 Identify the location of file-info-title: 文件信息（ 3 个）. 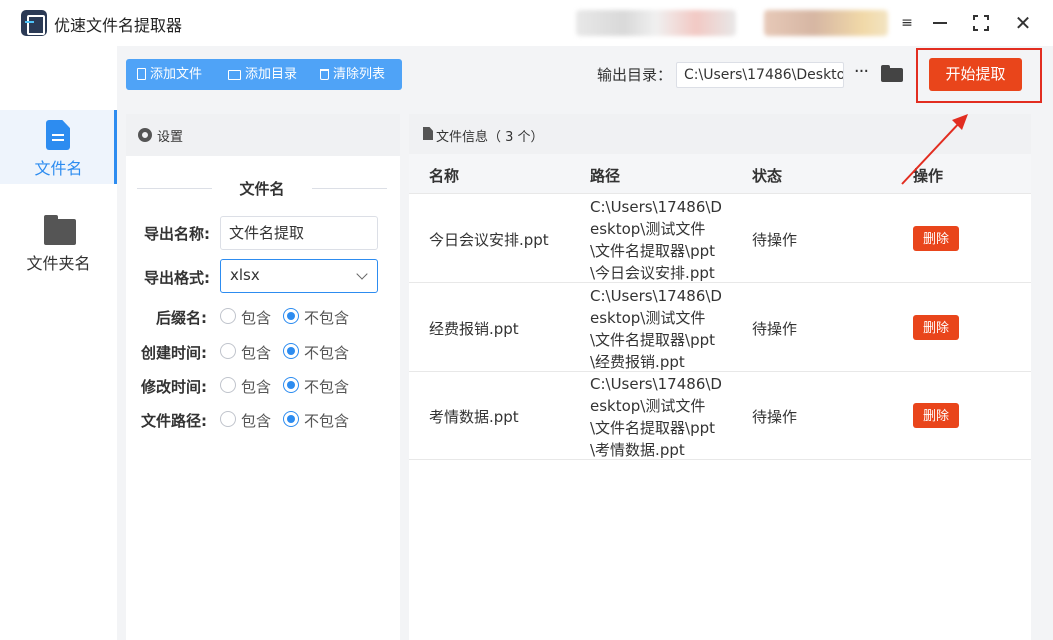
(490, 137).